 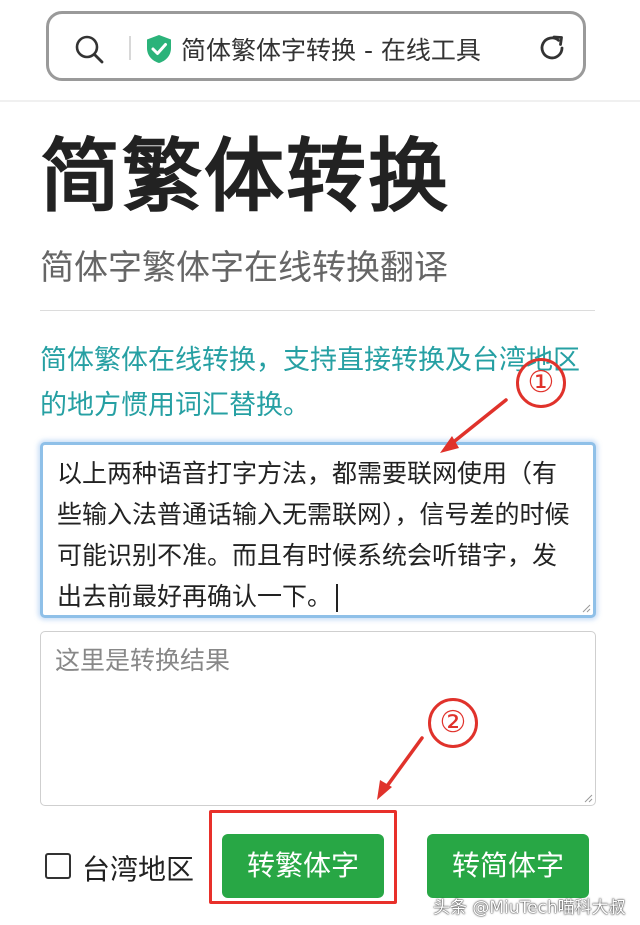 What do you see at coordinates (245, 176) in the screenshot?
I see `page-title: 简繁体转换` at bounding box center [245, 176].